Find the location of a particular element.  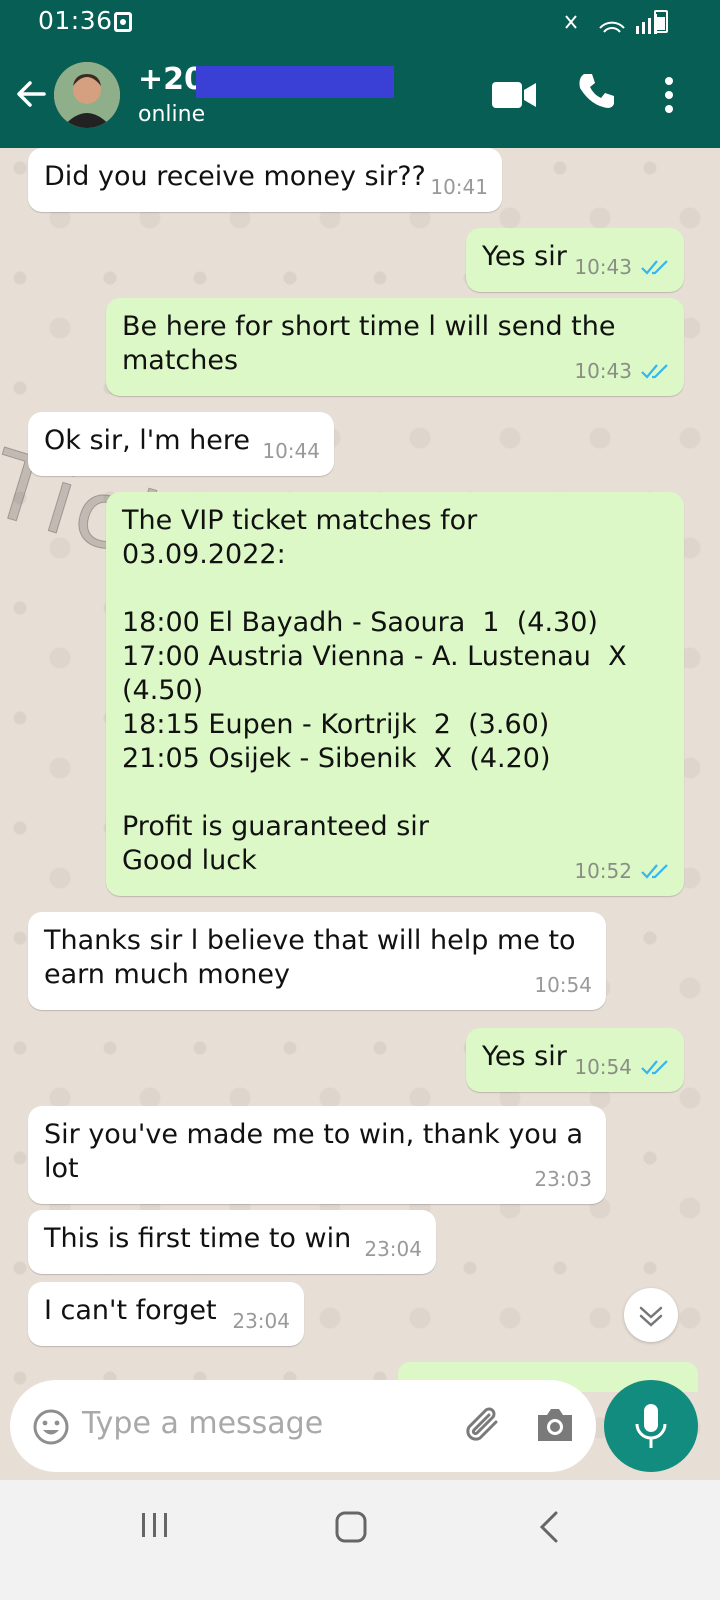

voice-message-button is located at coordinates (651, 1426).